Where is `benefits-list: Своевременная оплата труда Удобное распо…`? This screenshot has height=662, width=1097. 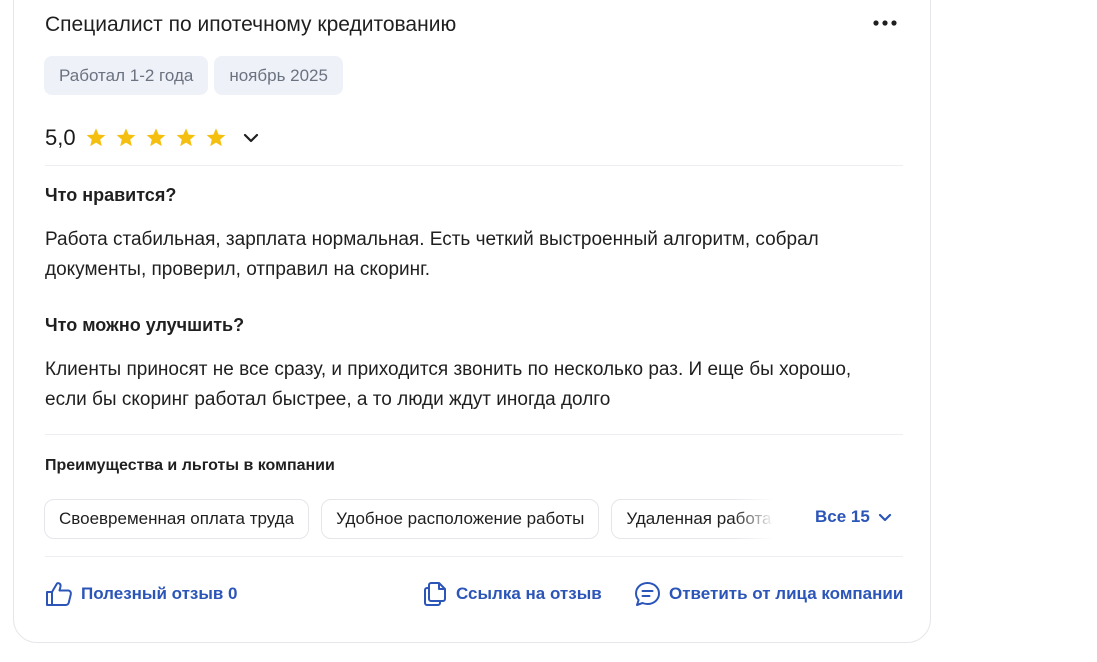
benefits-list: Своевременная оплата труда Удобное распо… is located at coordinates (409, 519).